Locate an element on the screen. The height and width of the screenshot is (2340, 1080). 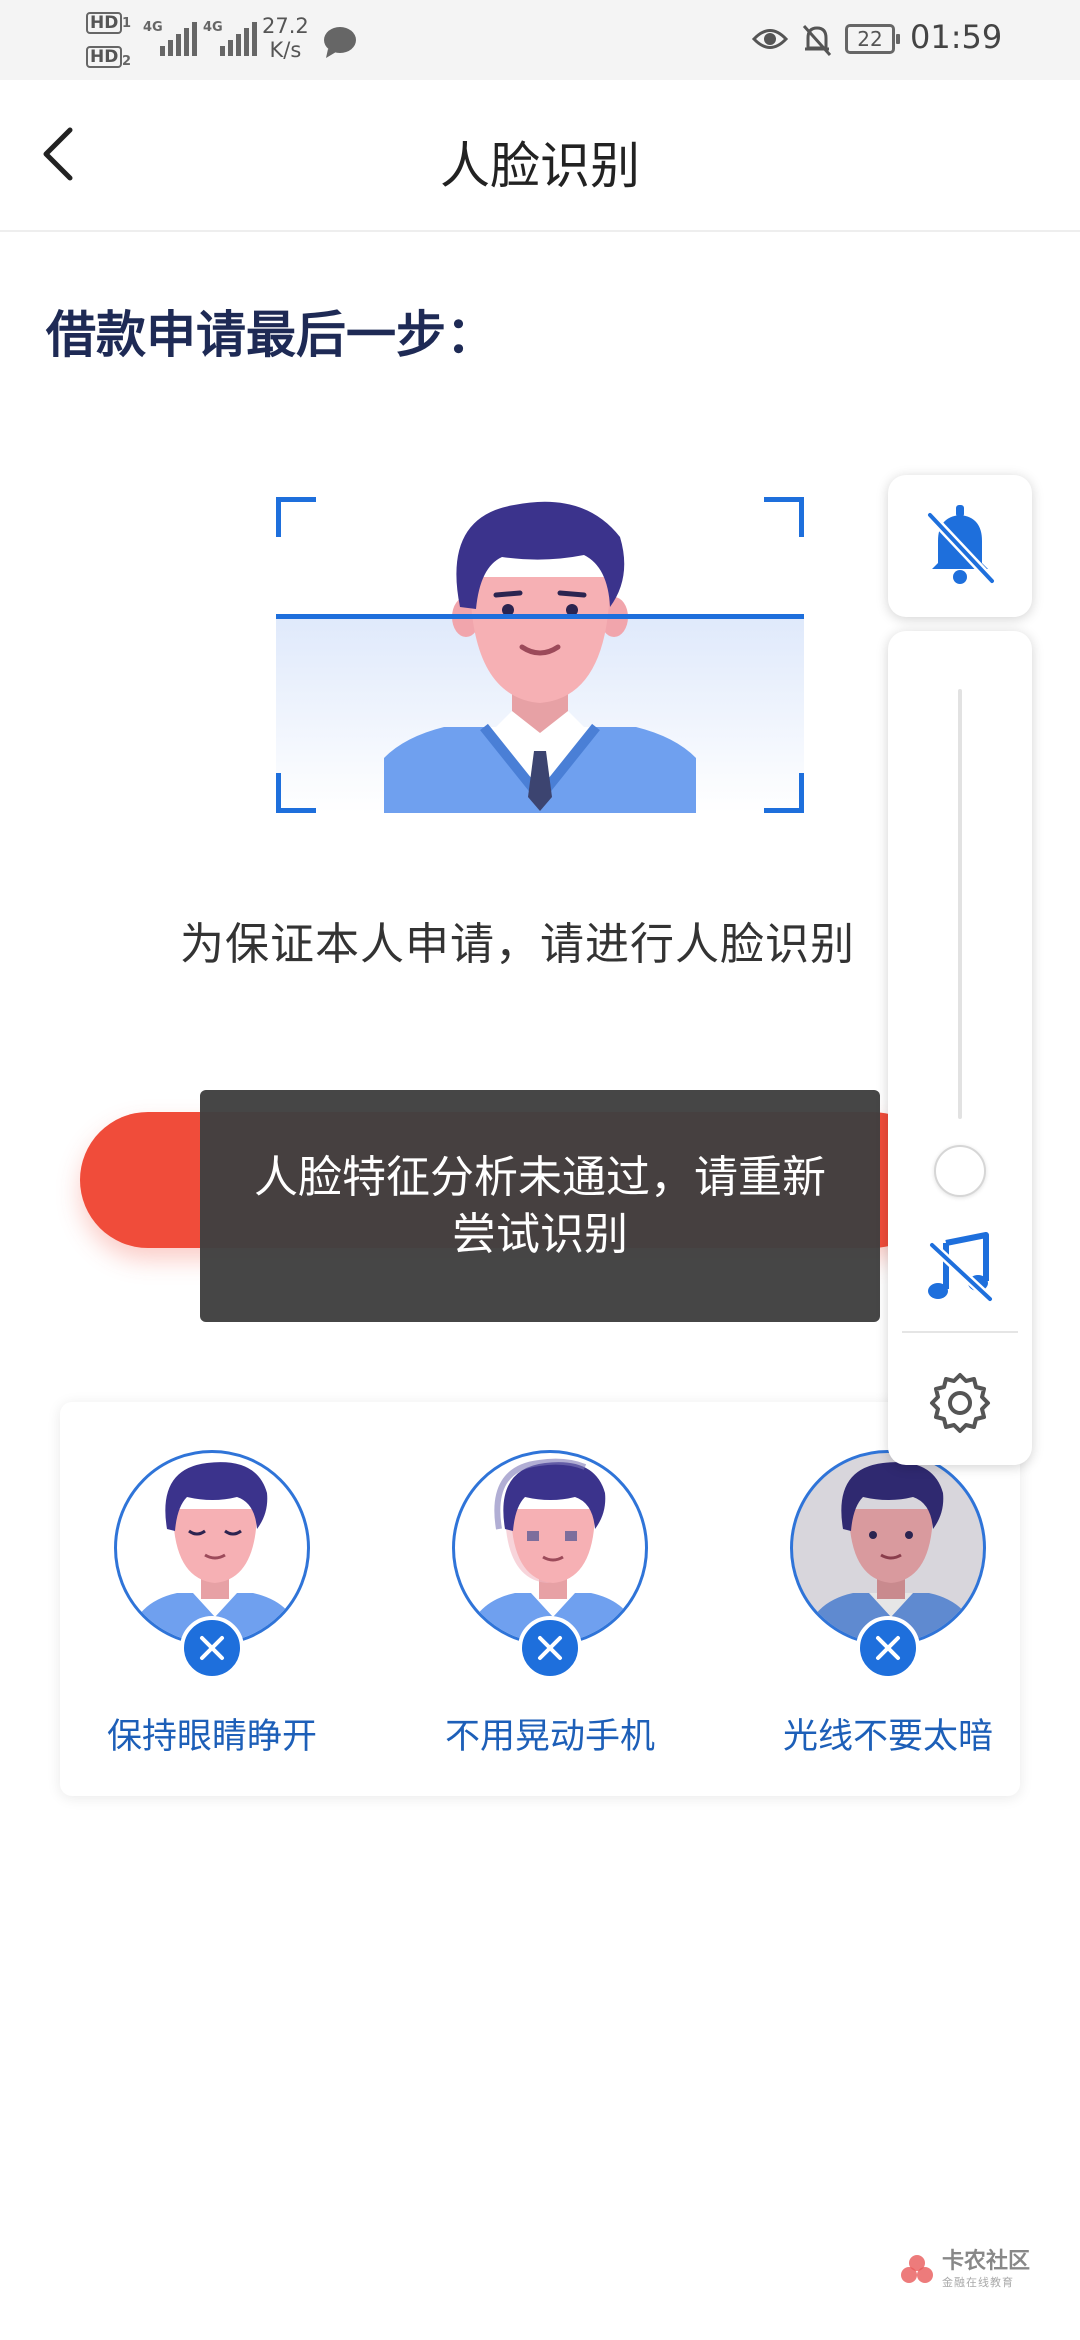
watermark-name: 卡农社区 is located at coordinates (986, 2261).